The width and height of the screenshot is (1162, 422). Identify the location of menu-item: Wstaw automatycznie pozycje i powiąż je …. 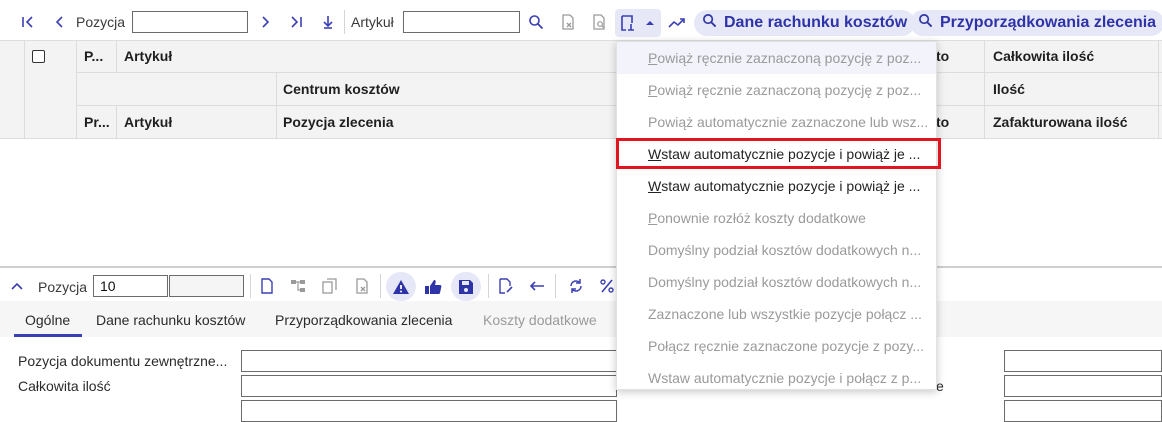
(776, 186).